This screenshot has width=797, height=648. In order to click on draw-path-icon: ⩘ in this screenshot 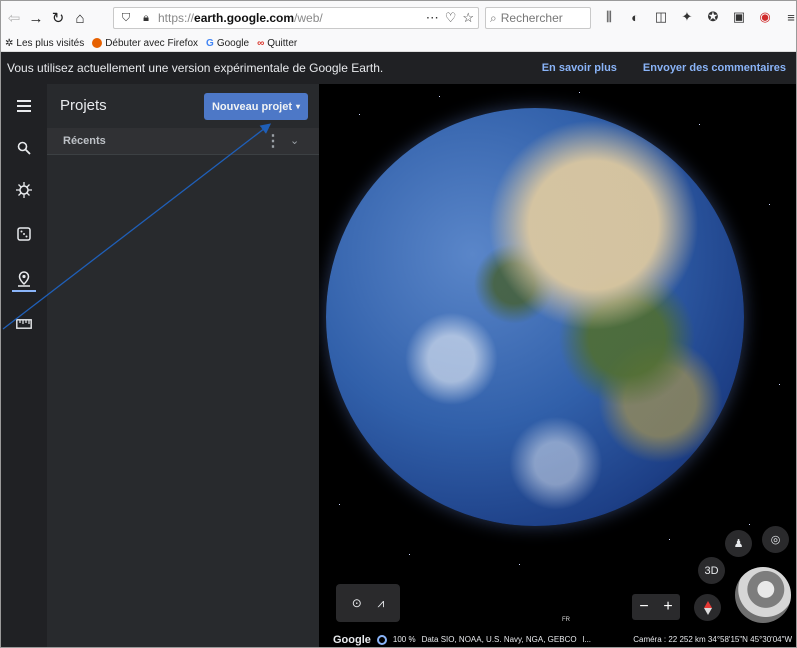, I will do `click(381, 603)`.